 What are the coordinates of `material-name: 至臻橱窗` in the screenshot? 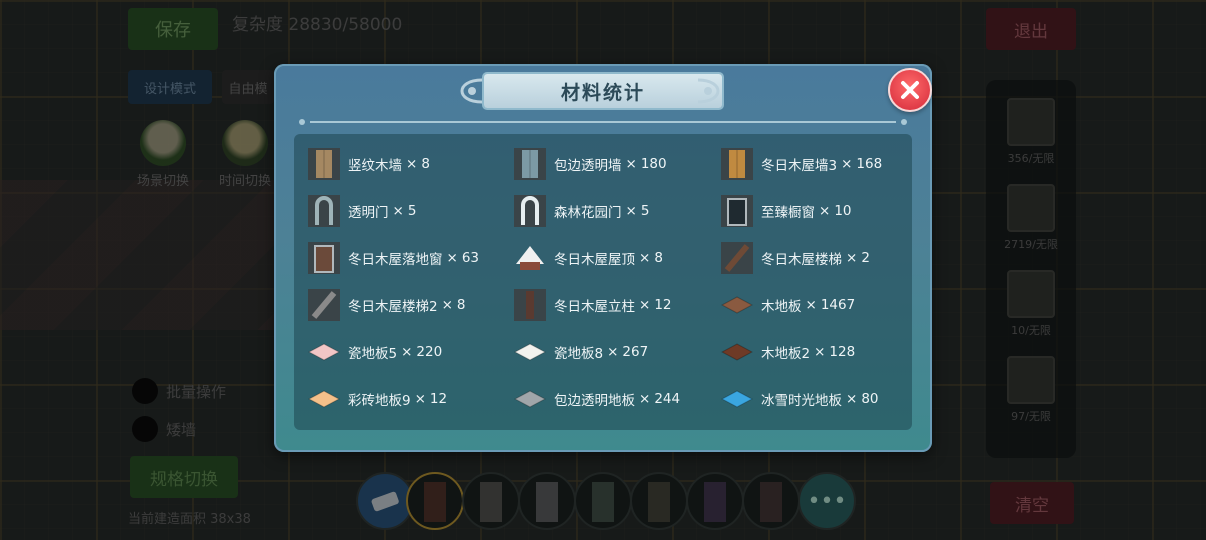 It's located at (788, 213).